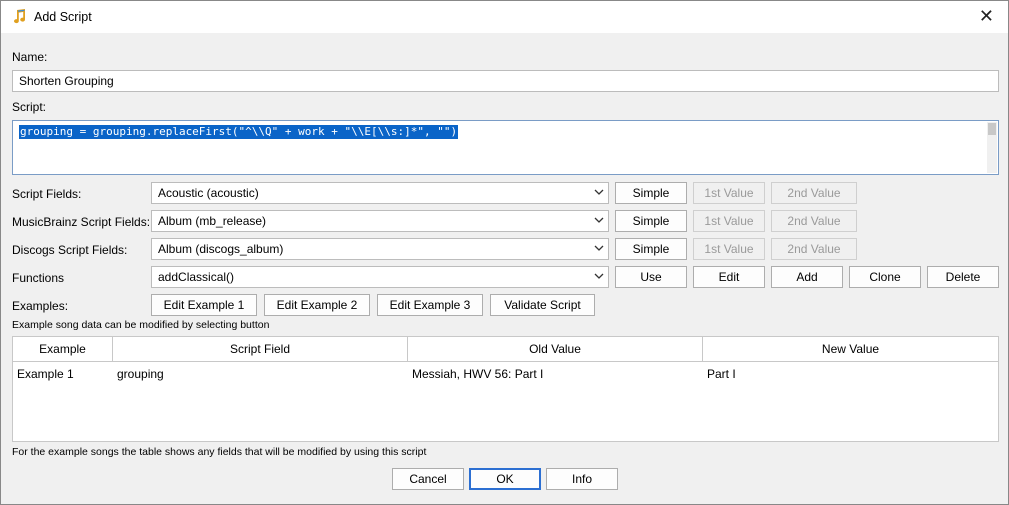 The width and height of the screenshot is (1009, 505). What do you see at coordinates (963, 277) in the screenshot?
I see `functions-delete-button: Delete` at bounding box center [963, 277].